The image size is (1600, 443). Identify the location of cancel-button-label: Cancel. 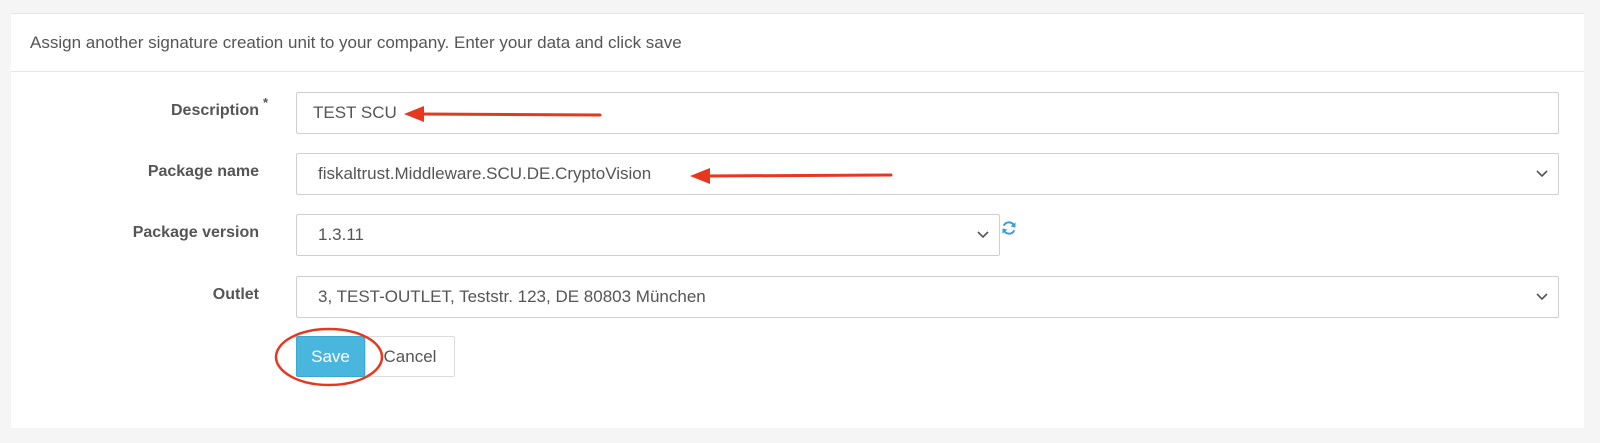
(410, 356).